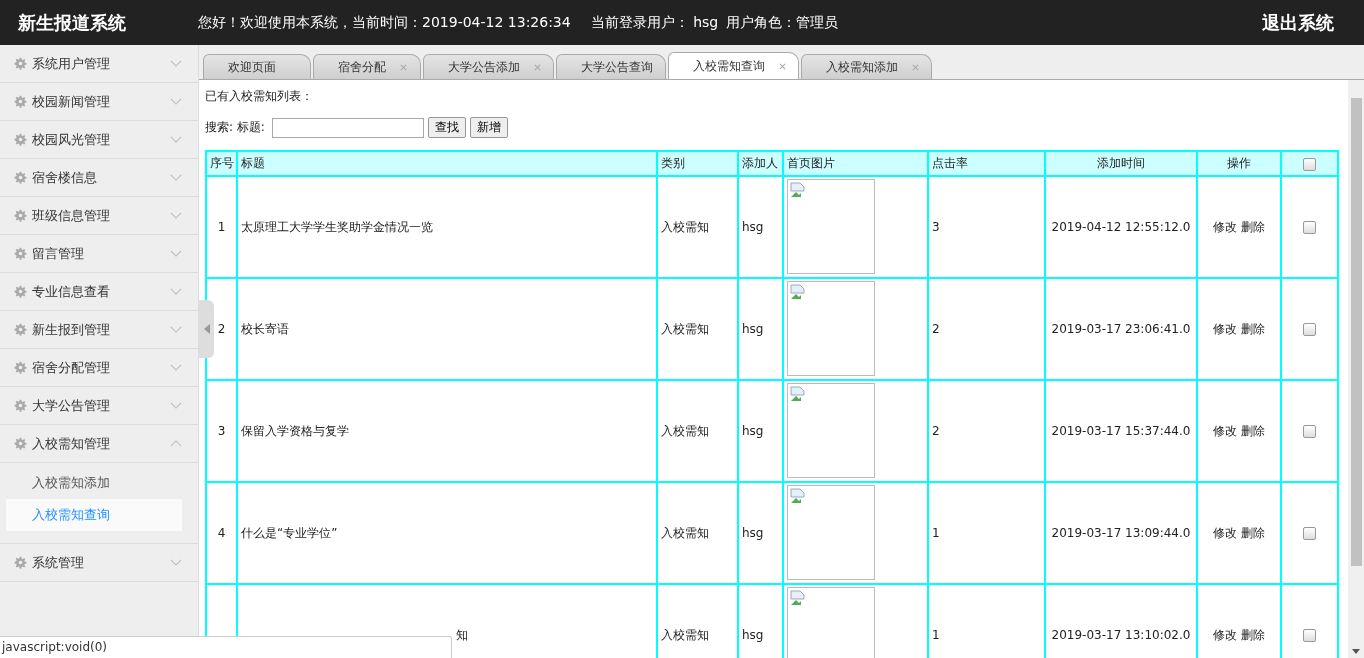 The image size is (1364, 658). What do you see at coordinates (99, 254) in the screenshot?
I see `sidebar-item: 留言管理` at bounding box center [99, 254].